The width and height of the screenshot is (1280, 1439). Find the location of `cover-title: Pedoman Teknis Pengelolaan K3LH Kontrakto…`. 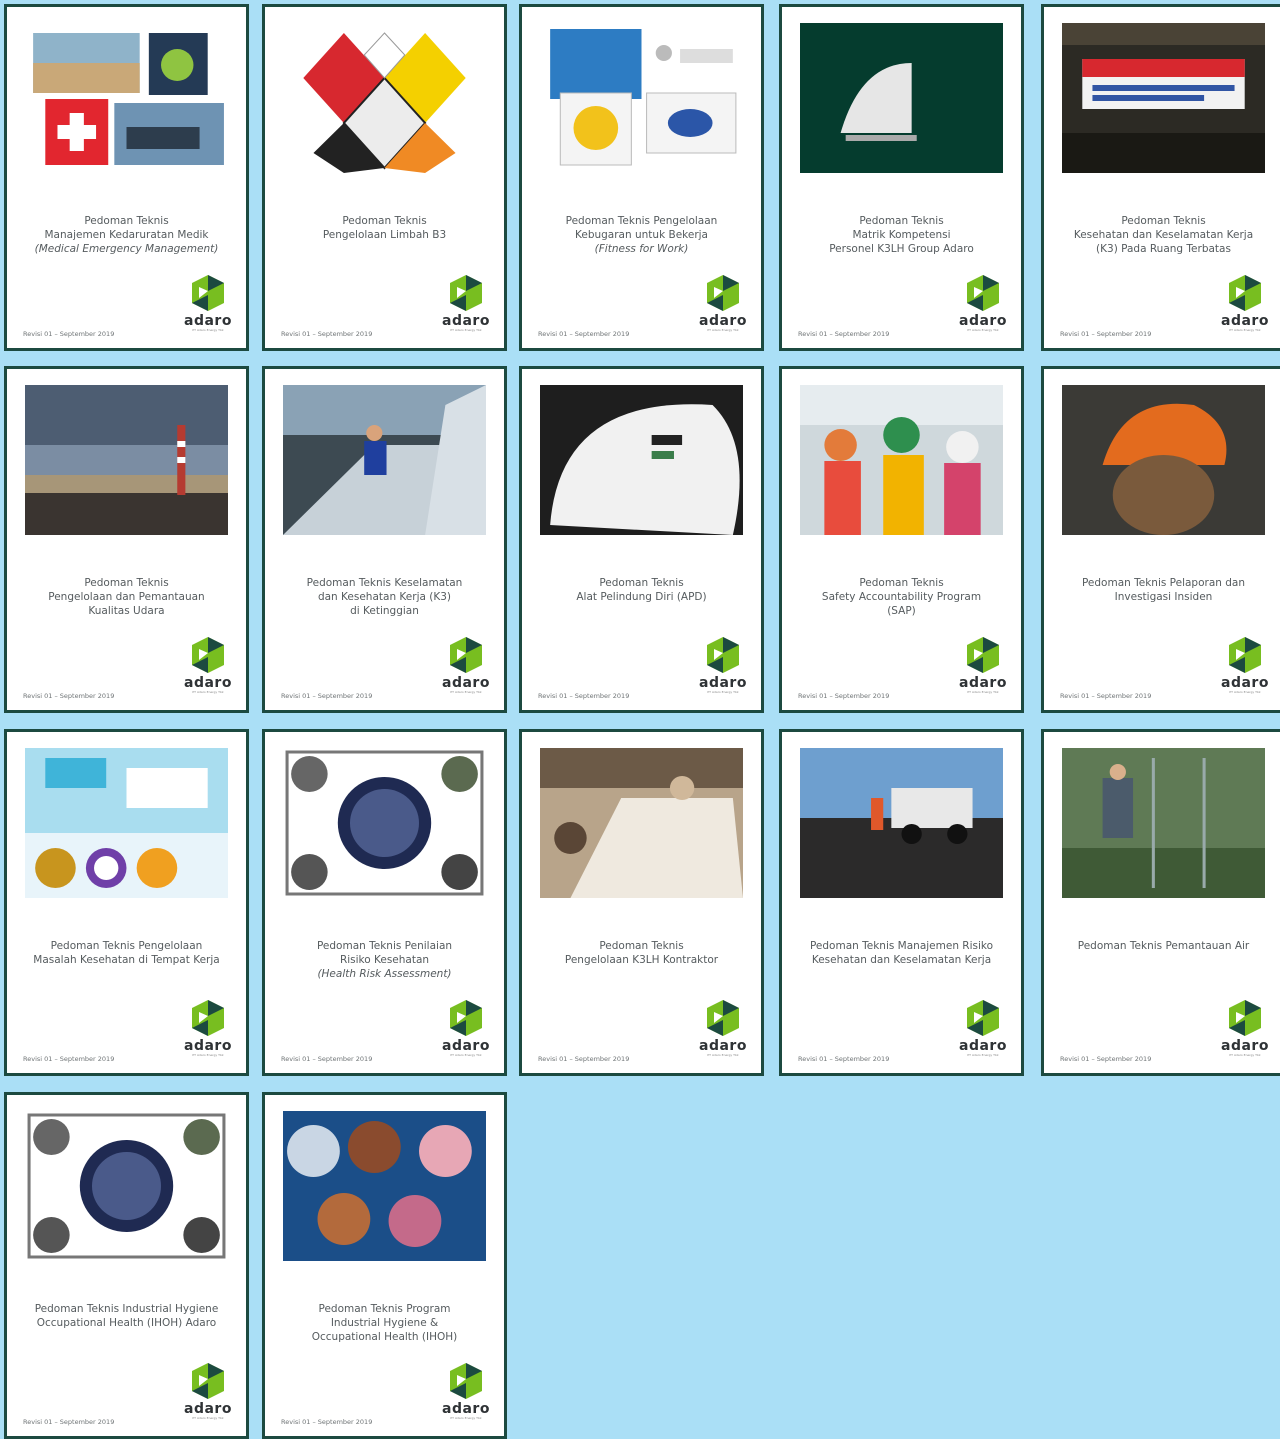

cover-title: Pedoman Teknis Pengelolaan K3LH Kontrakto… is located at coordinates (641, 953).